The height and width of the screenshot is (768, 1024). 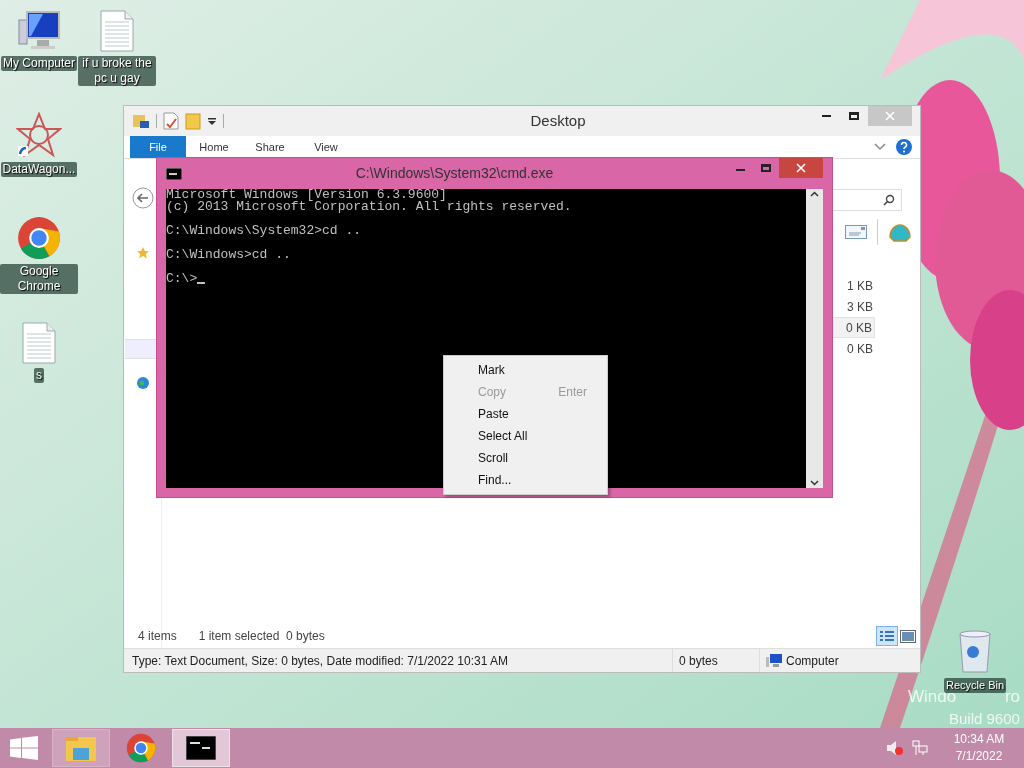 I want to click on console-line: (c) 2013 Microsoft Corporation. All rights reserved., so click(x=369, y=207).